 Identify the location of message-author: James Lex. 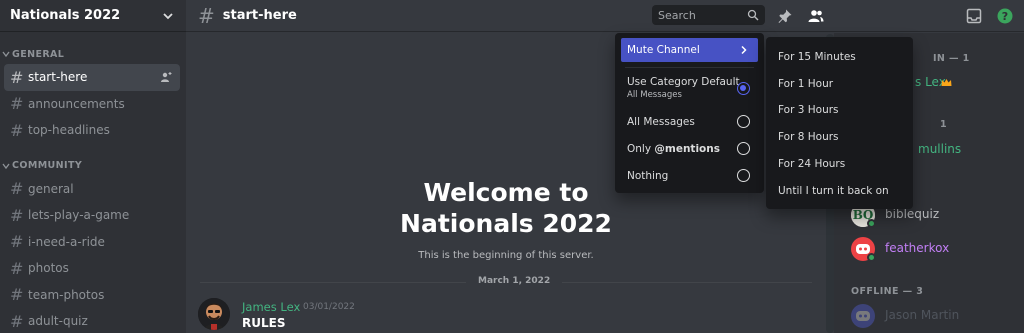
(271, 307).